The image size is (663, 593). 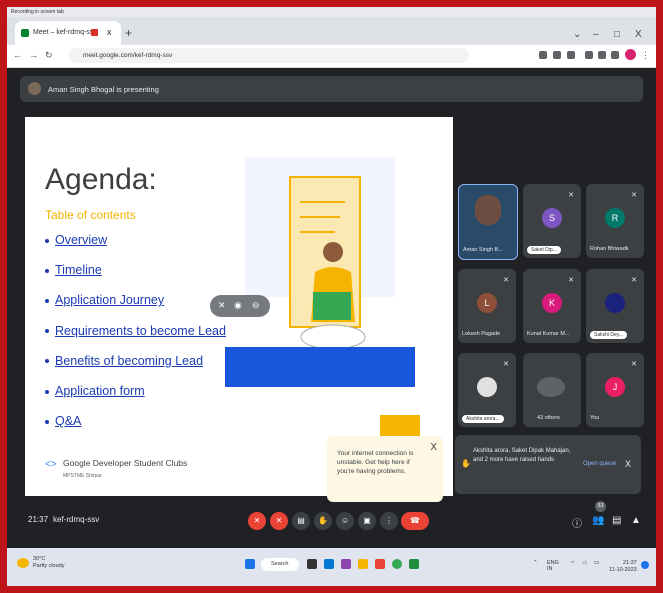 What do you see at coordinates (128, 55) in the screenshot?
I see `url-text: meet.google.com/kef-rdmq-ssv` at bounding box center [128, 55].